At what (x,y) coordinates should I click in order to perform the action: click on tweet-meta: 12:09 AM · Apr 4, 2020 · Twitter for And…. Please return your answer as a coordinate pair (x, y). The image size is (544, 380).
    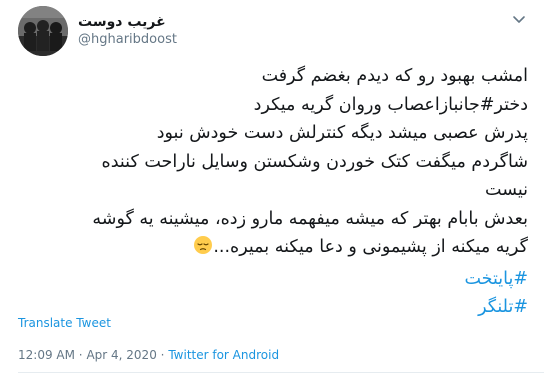
    Looking at the image, I should click on (148, 355).